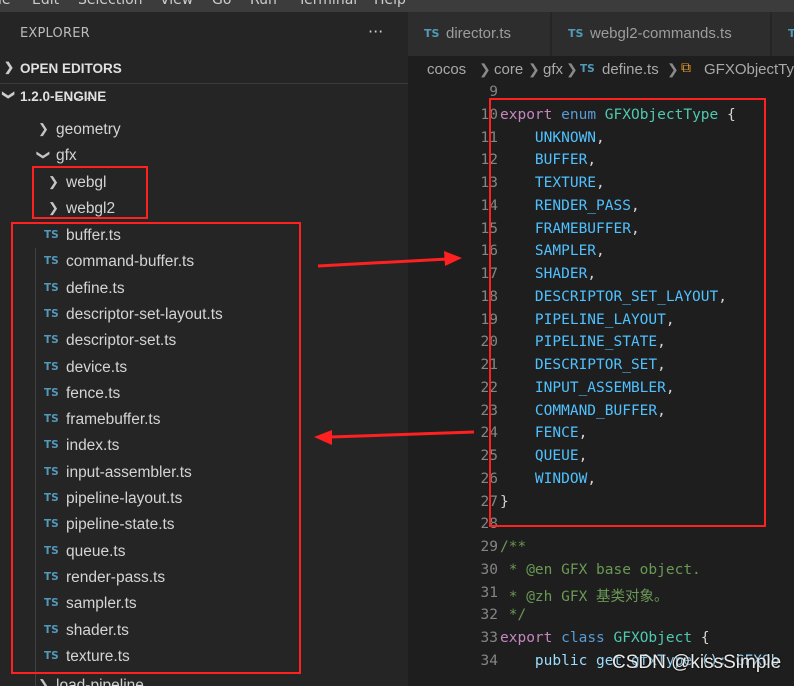  I want to click on enum-symbol-icon: ⧉, so click(686, 68).